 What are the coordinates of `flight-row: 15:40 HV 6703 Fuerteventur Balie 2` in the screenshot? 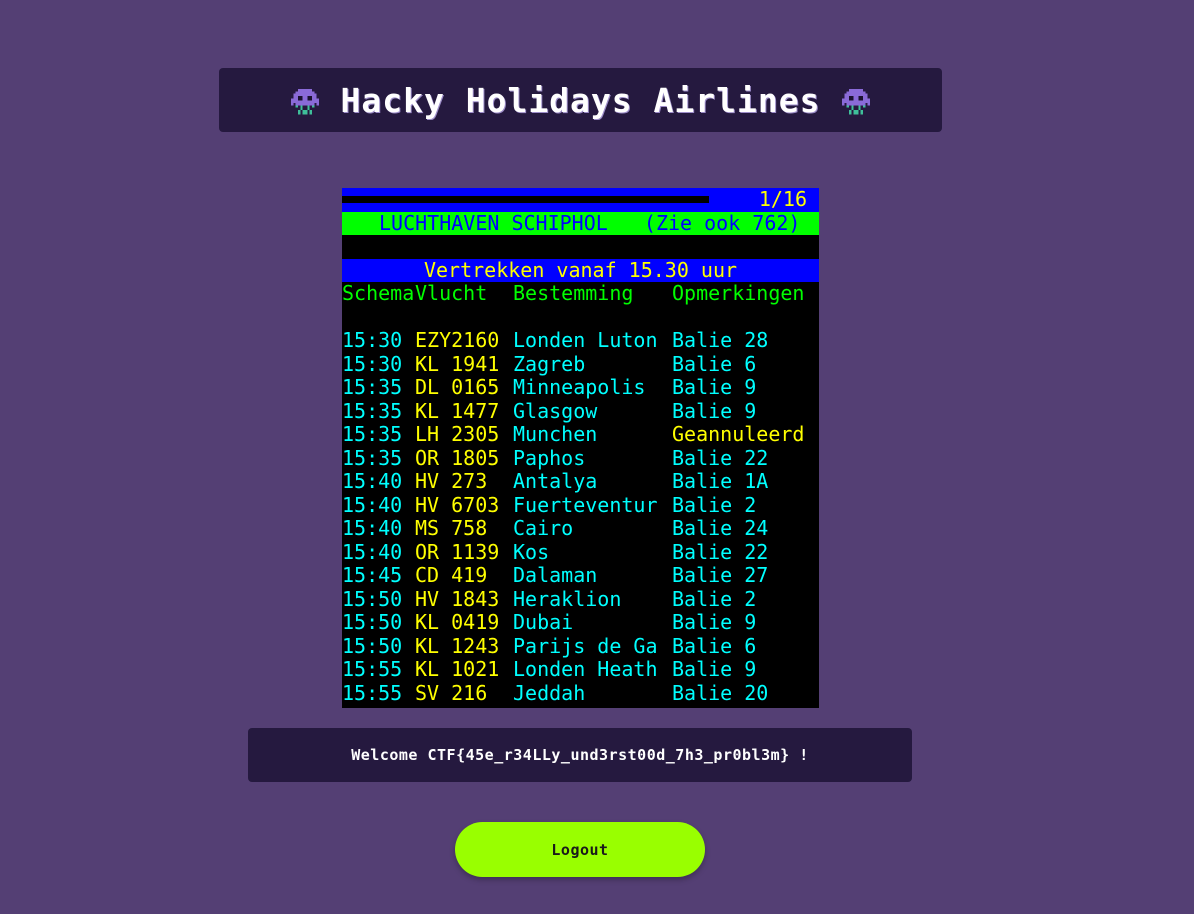 It's located at (580, 505).